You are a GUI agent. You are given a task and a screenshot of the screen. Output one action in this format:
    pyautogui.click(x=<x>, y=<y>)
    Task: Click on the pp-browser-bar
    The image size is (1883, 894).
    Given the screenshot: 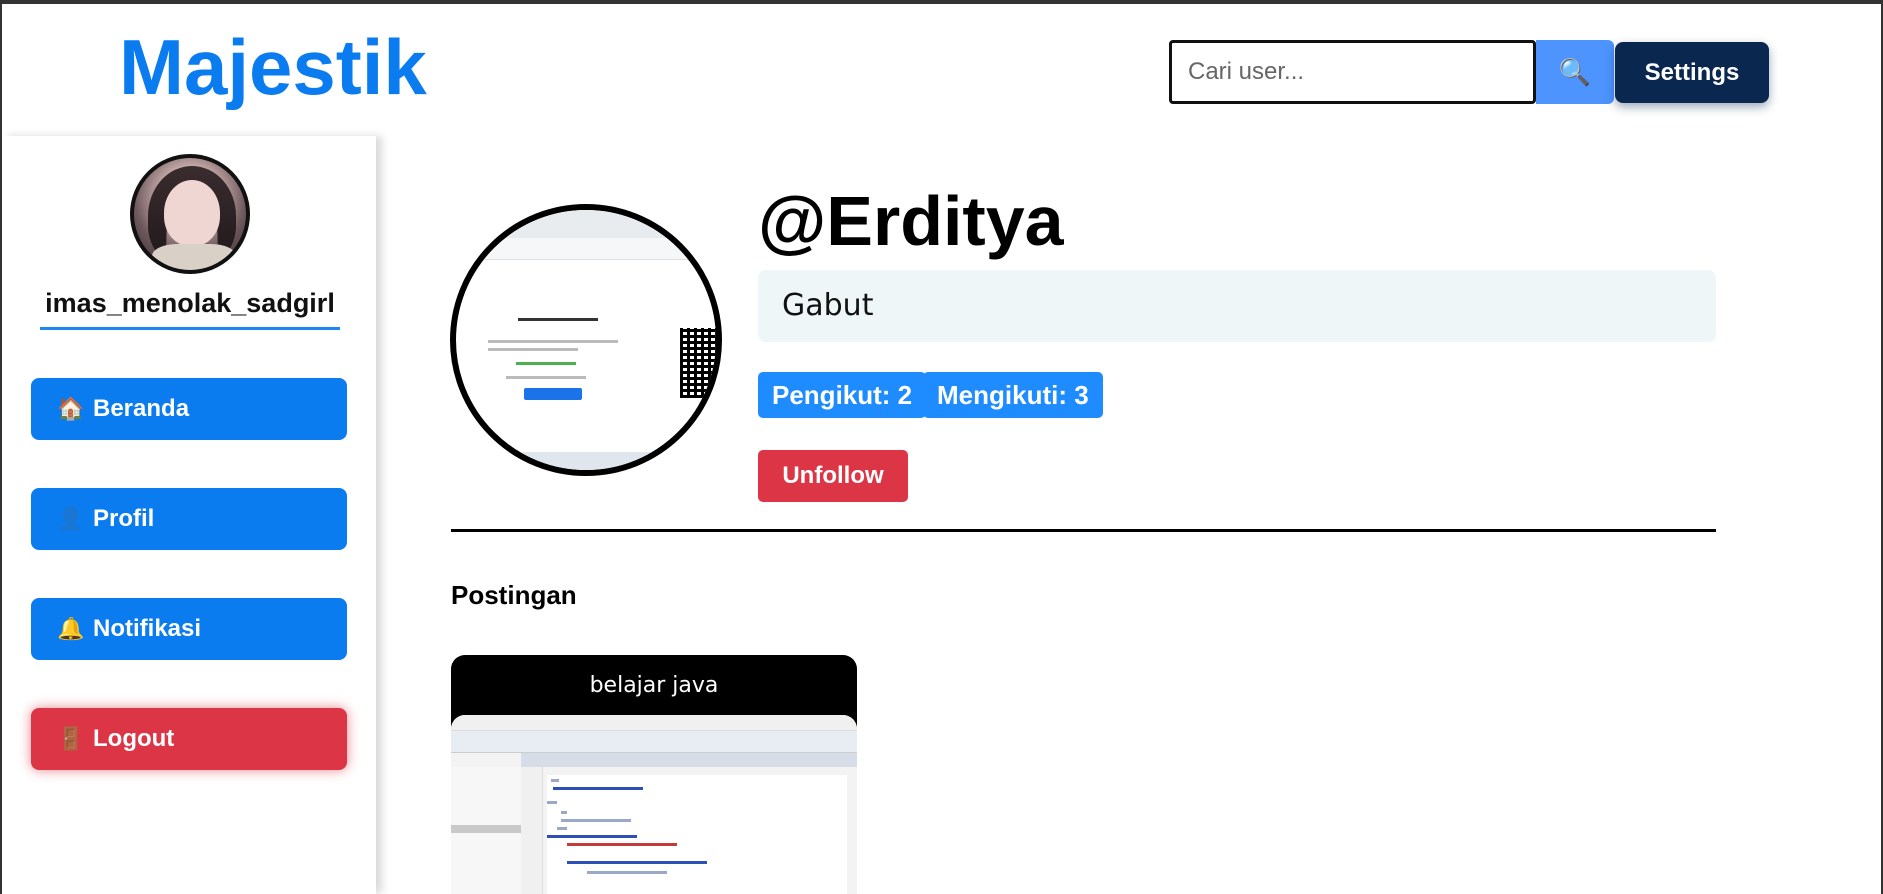 What is the action you would take?
    pyautogui.click(x=586, y=224)
    